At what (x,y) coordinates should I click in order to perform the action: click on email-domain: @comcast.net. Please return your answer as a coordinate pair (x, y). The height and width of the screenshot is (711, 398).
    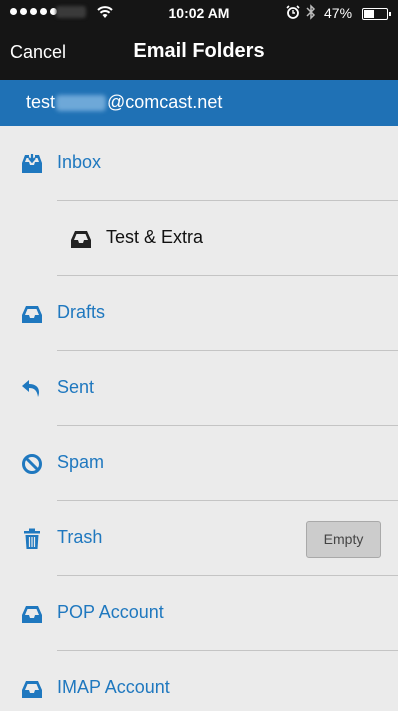
    Looking at the image, I should click on (165, 102).